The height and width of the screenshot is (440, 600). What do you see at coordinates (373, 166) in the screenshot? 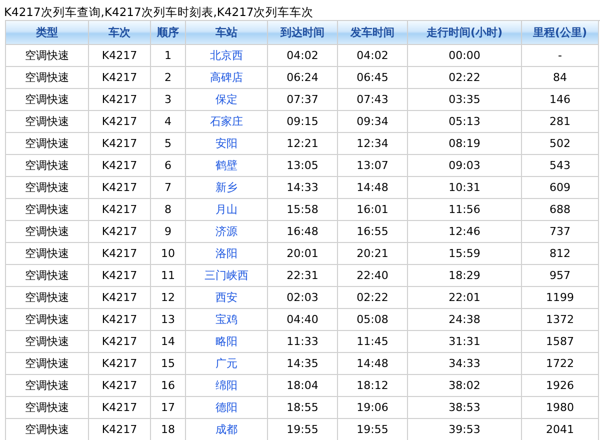
I see `table-cell: 13:07` at bounding box center [373, 166].